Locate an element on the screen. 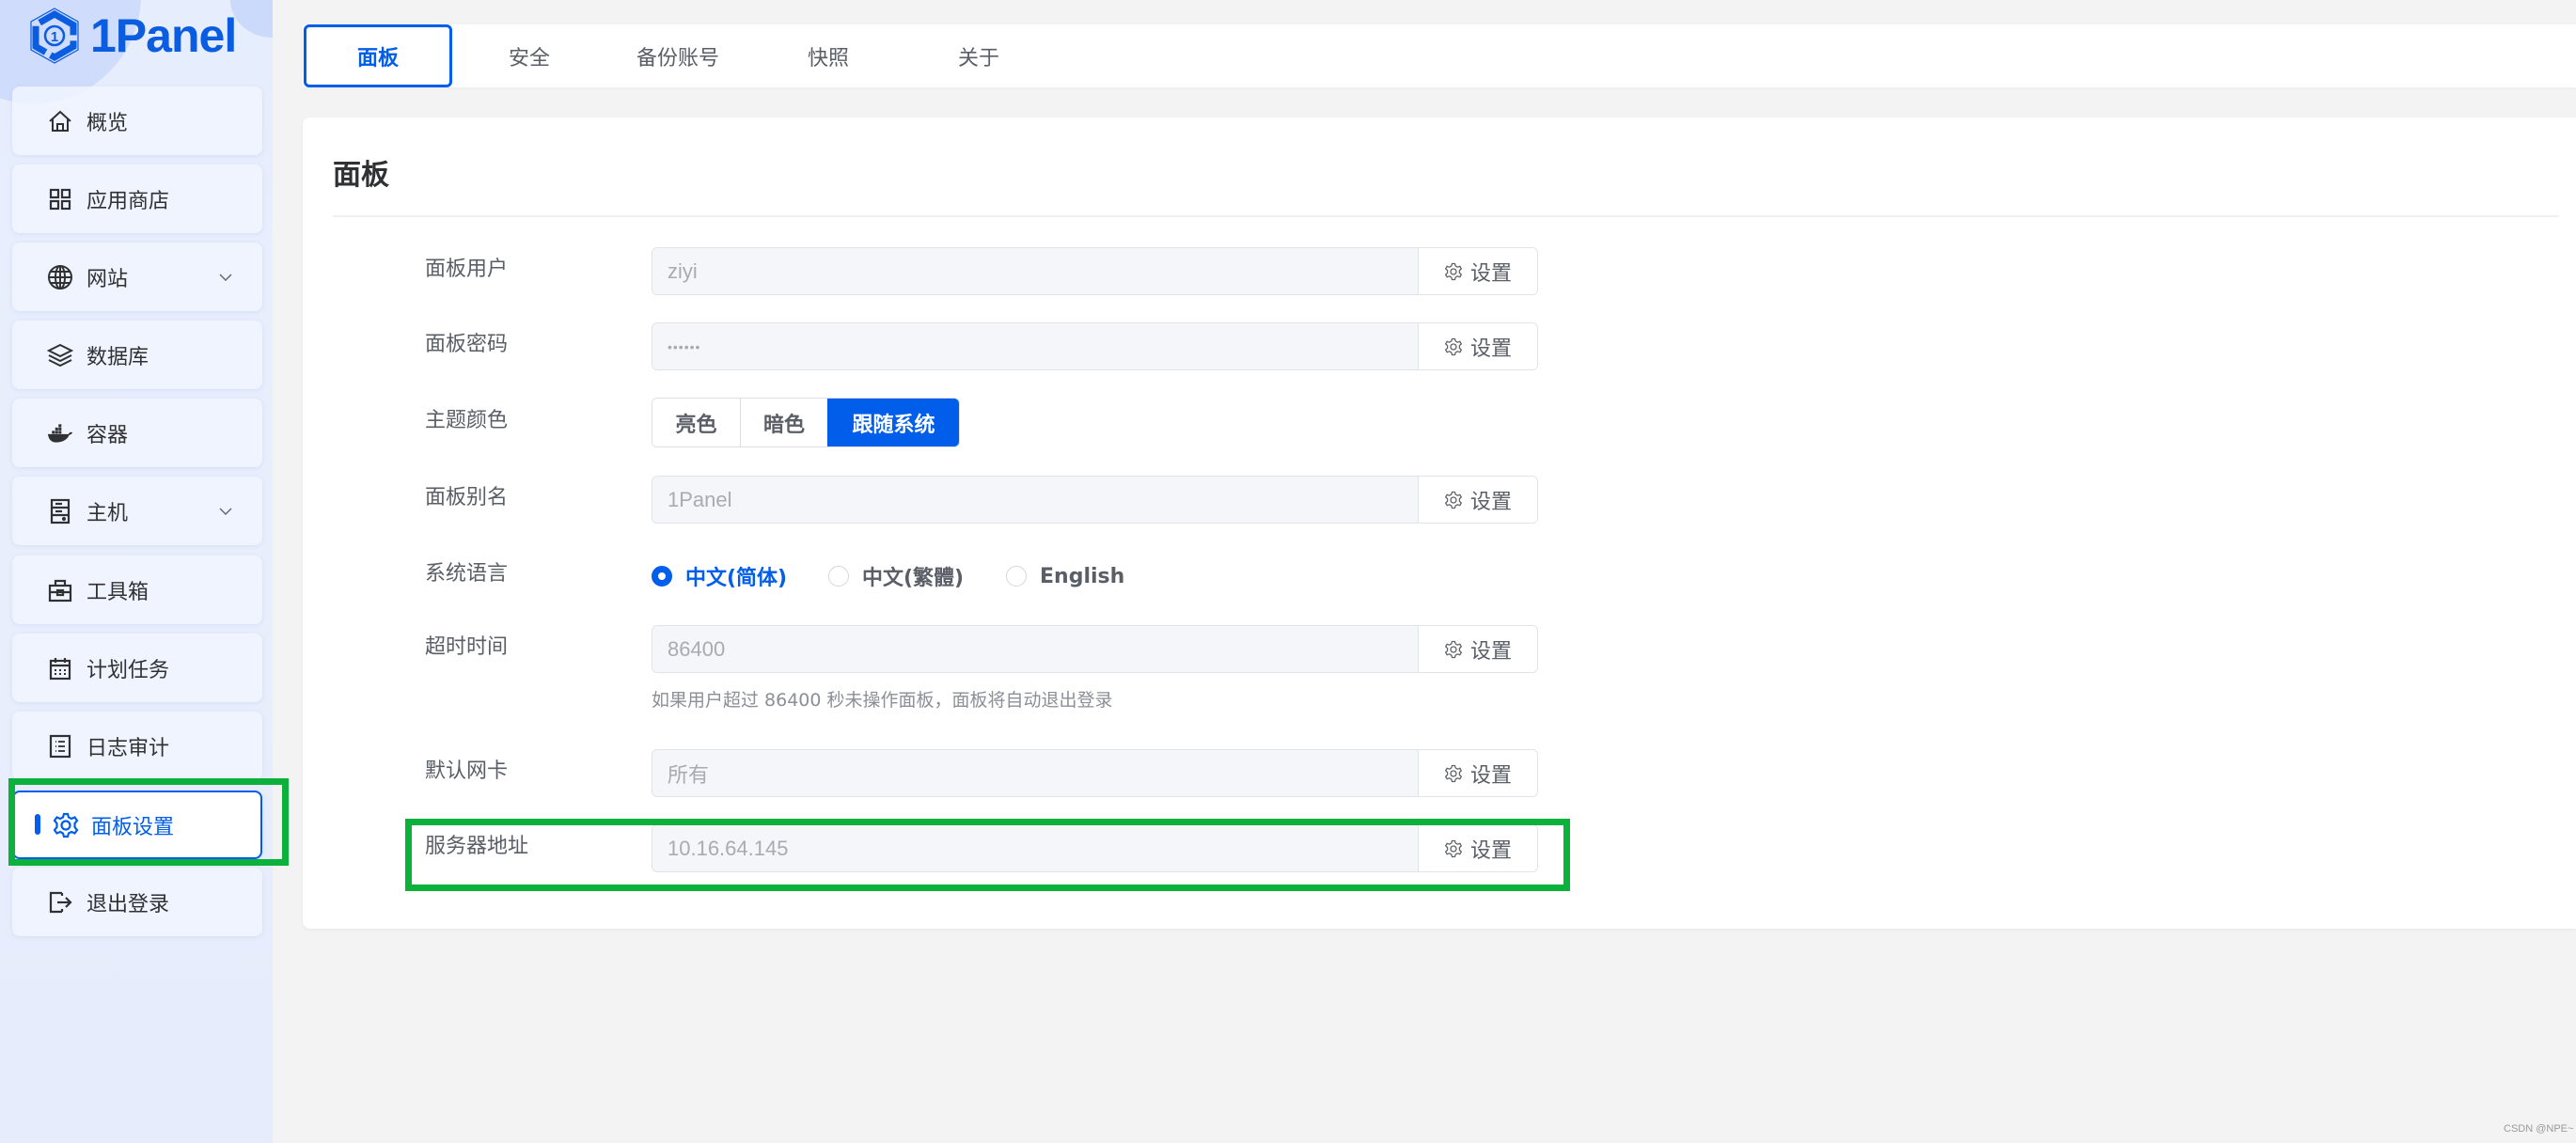 This screenshot has height=1143, width=2576. svg-text: 1 is located at coordinates (55, 37).